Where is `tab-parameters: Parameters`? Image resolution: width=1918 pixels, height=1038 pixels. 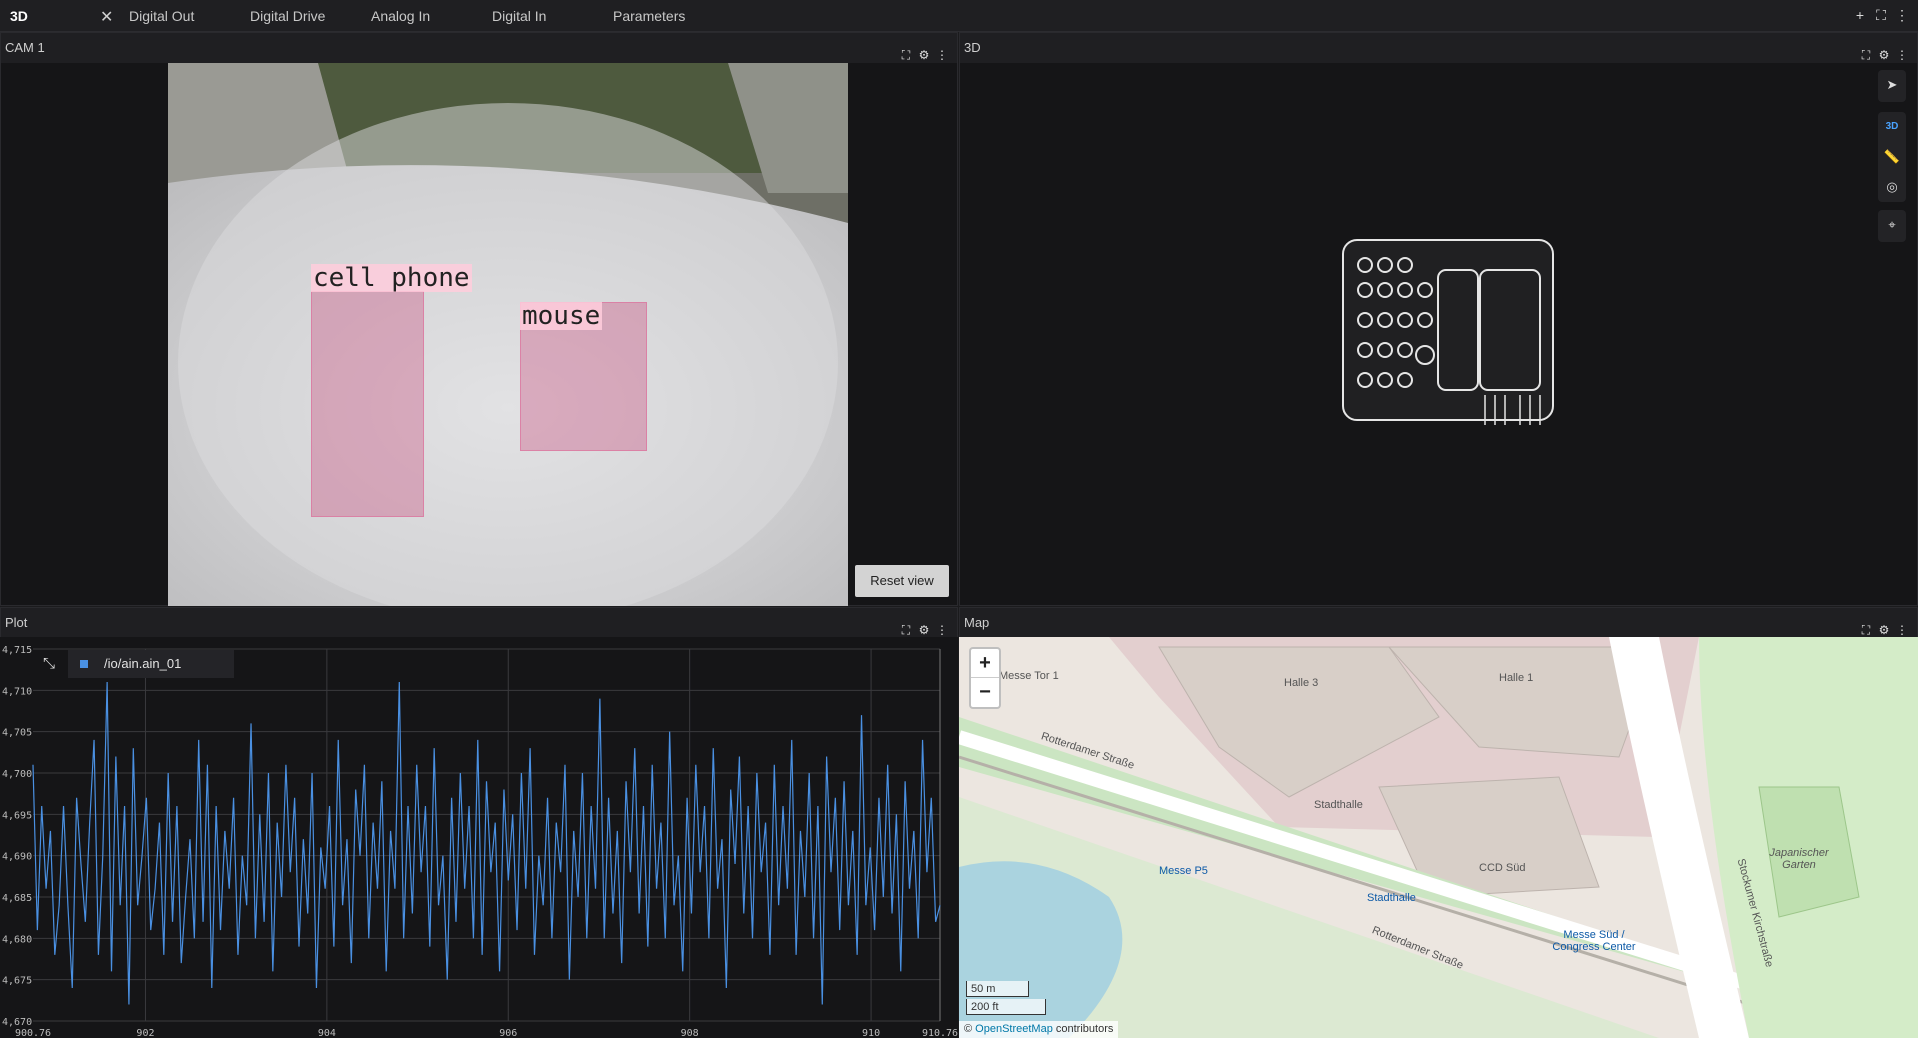 tab-parameters: Parameters is located at coordinates (649, 16).